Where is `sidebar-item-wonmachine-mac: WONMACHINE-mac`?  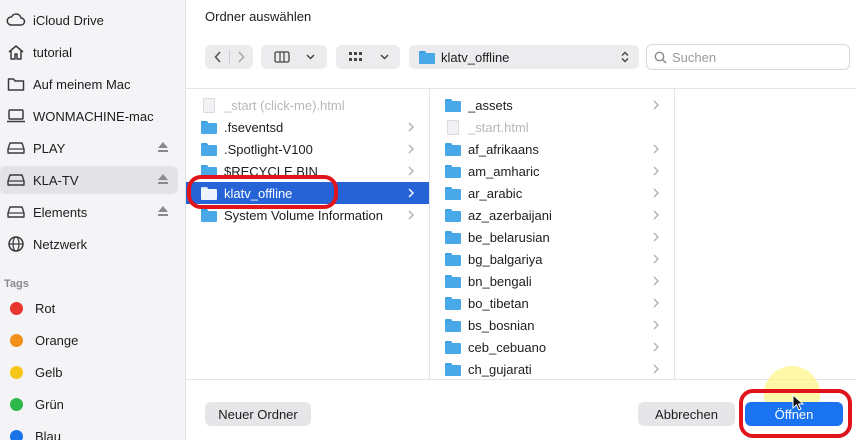 sidebar-item-wonmachine-mac: WONMACHINE-mac is located at coordinates (89, 116).